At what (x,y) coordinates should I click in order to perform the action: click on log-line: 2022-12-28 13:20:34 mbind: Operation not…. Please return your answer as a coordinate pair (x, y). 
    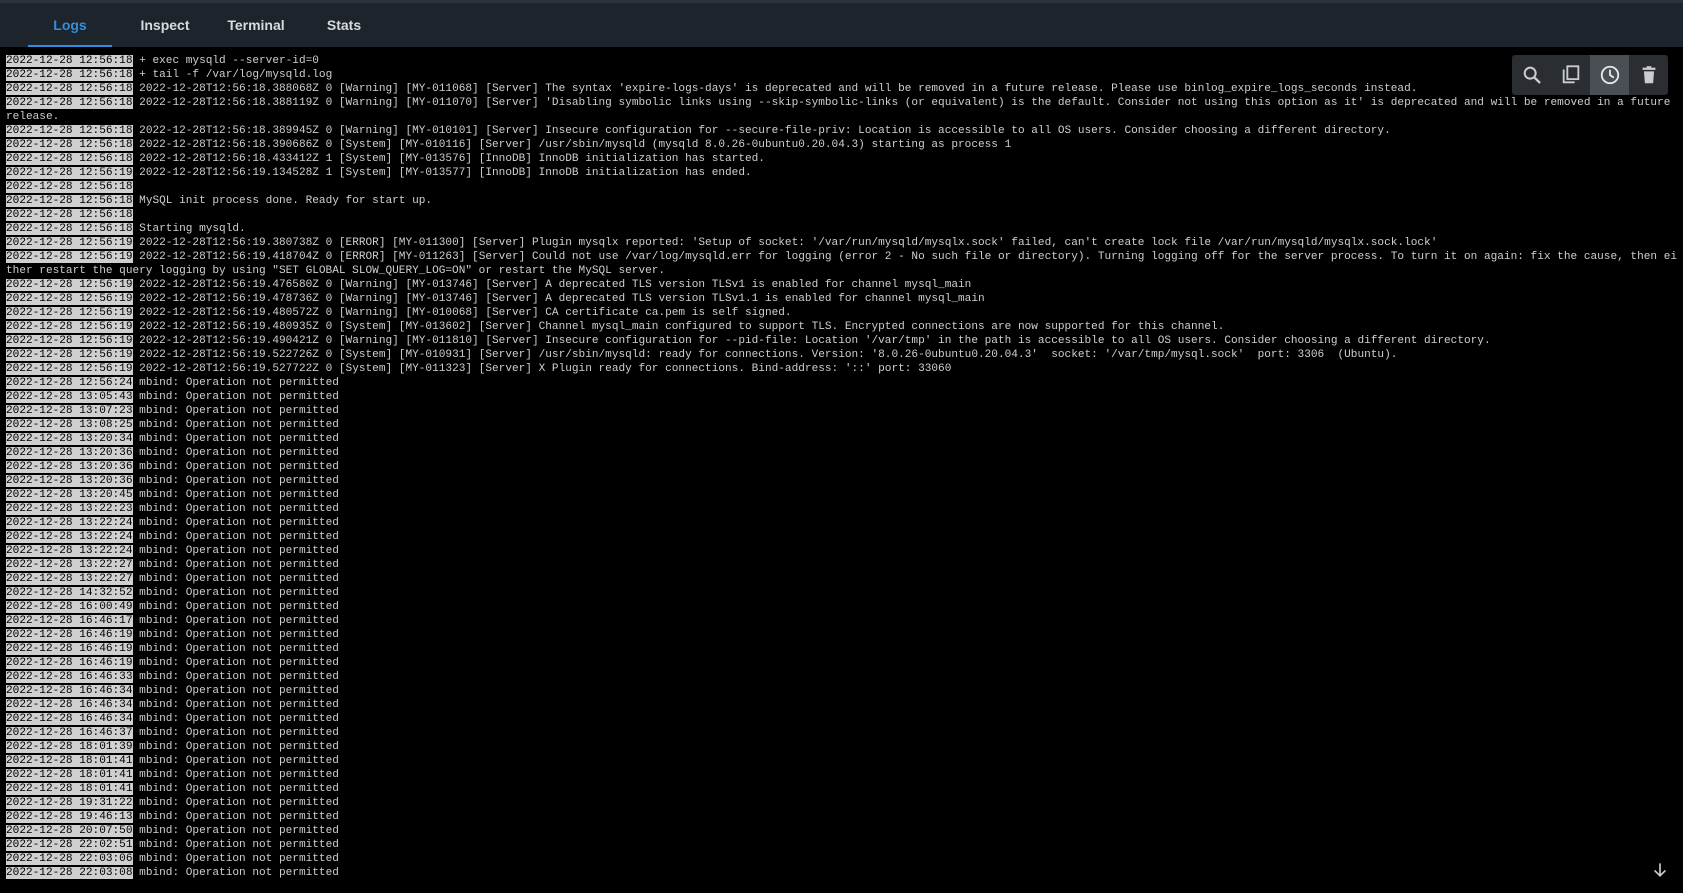
    Looking at the image, I should click on (842, 439).